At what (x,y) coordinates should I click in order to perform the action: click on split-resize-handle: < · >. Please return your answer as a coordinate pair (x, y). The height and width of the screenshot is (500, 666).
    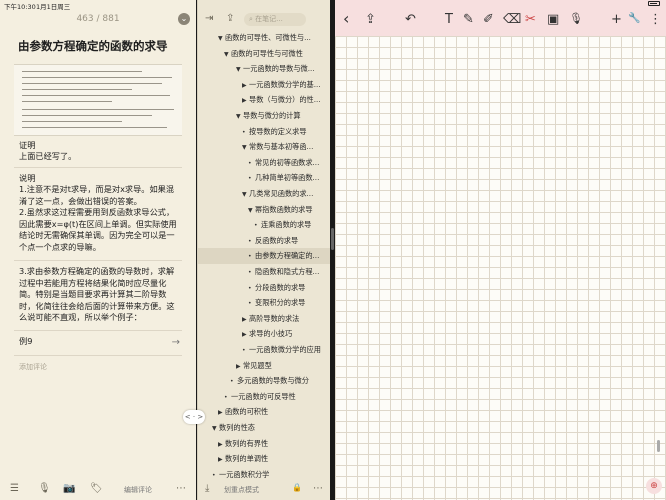
    Looking at the image, I should click on (194, 417).